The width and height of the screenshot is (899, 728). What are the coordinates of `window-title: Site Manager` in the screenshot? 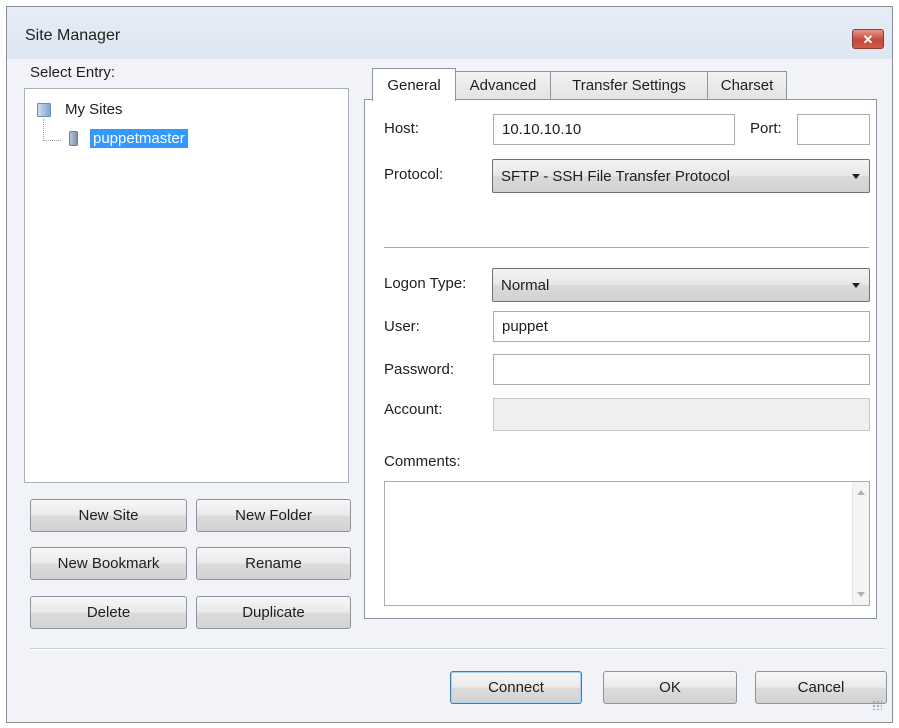 It's located at (73, 35).